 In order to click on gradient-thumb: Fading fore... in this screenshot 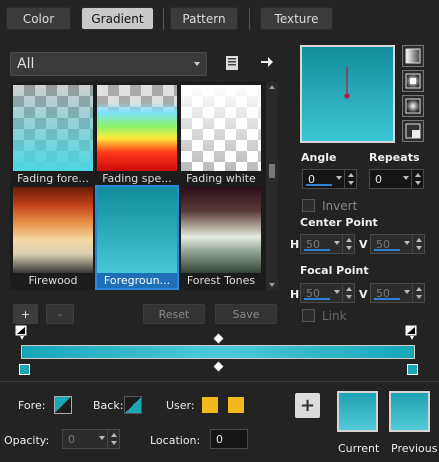, I will do `click(53, 135)`.